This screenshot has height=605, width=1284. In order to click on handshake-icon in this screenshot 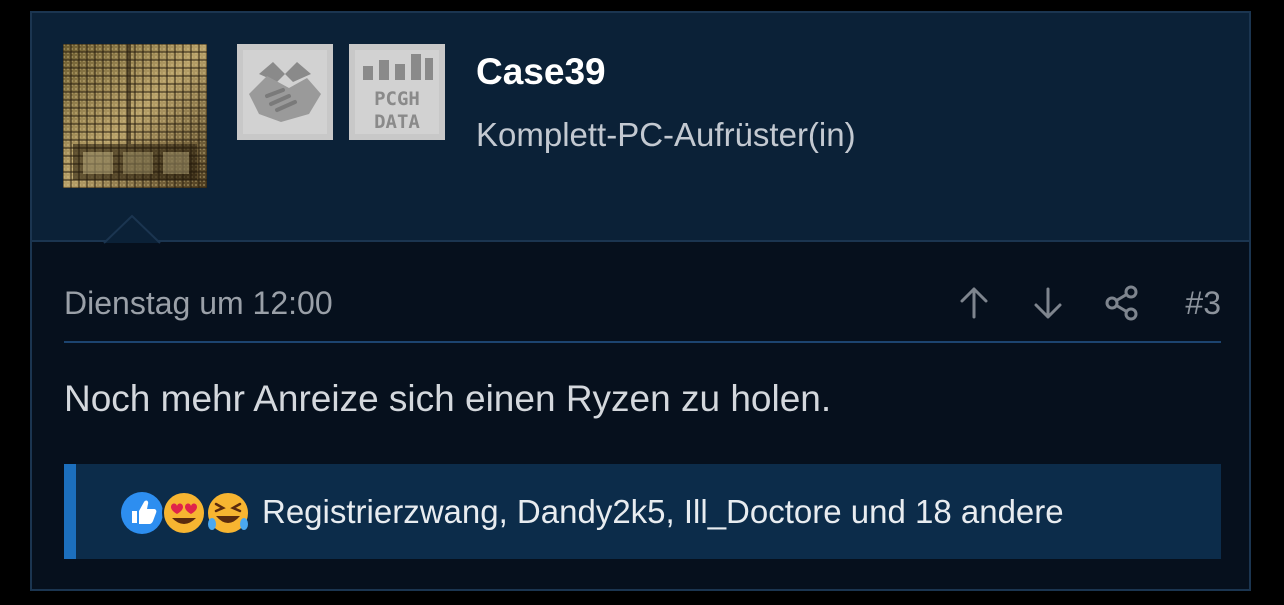, I will do `click(285, 92)`.